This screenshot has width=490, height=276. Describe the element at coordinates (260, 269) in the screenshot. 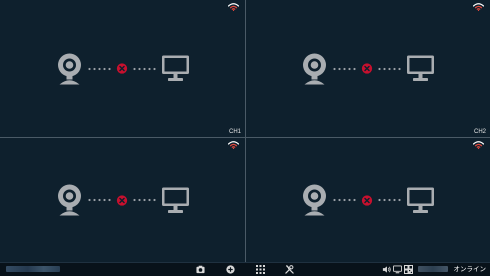

I see `grid-layout-icon` at that location.